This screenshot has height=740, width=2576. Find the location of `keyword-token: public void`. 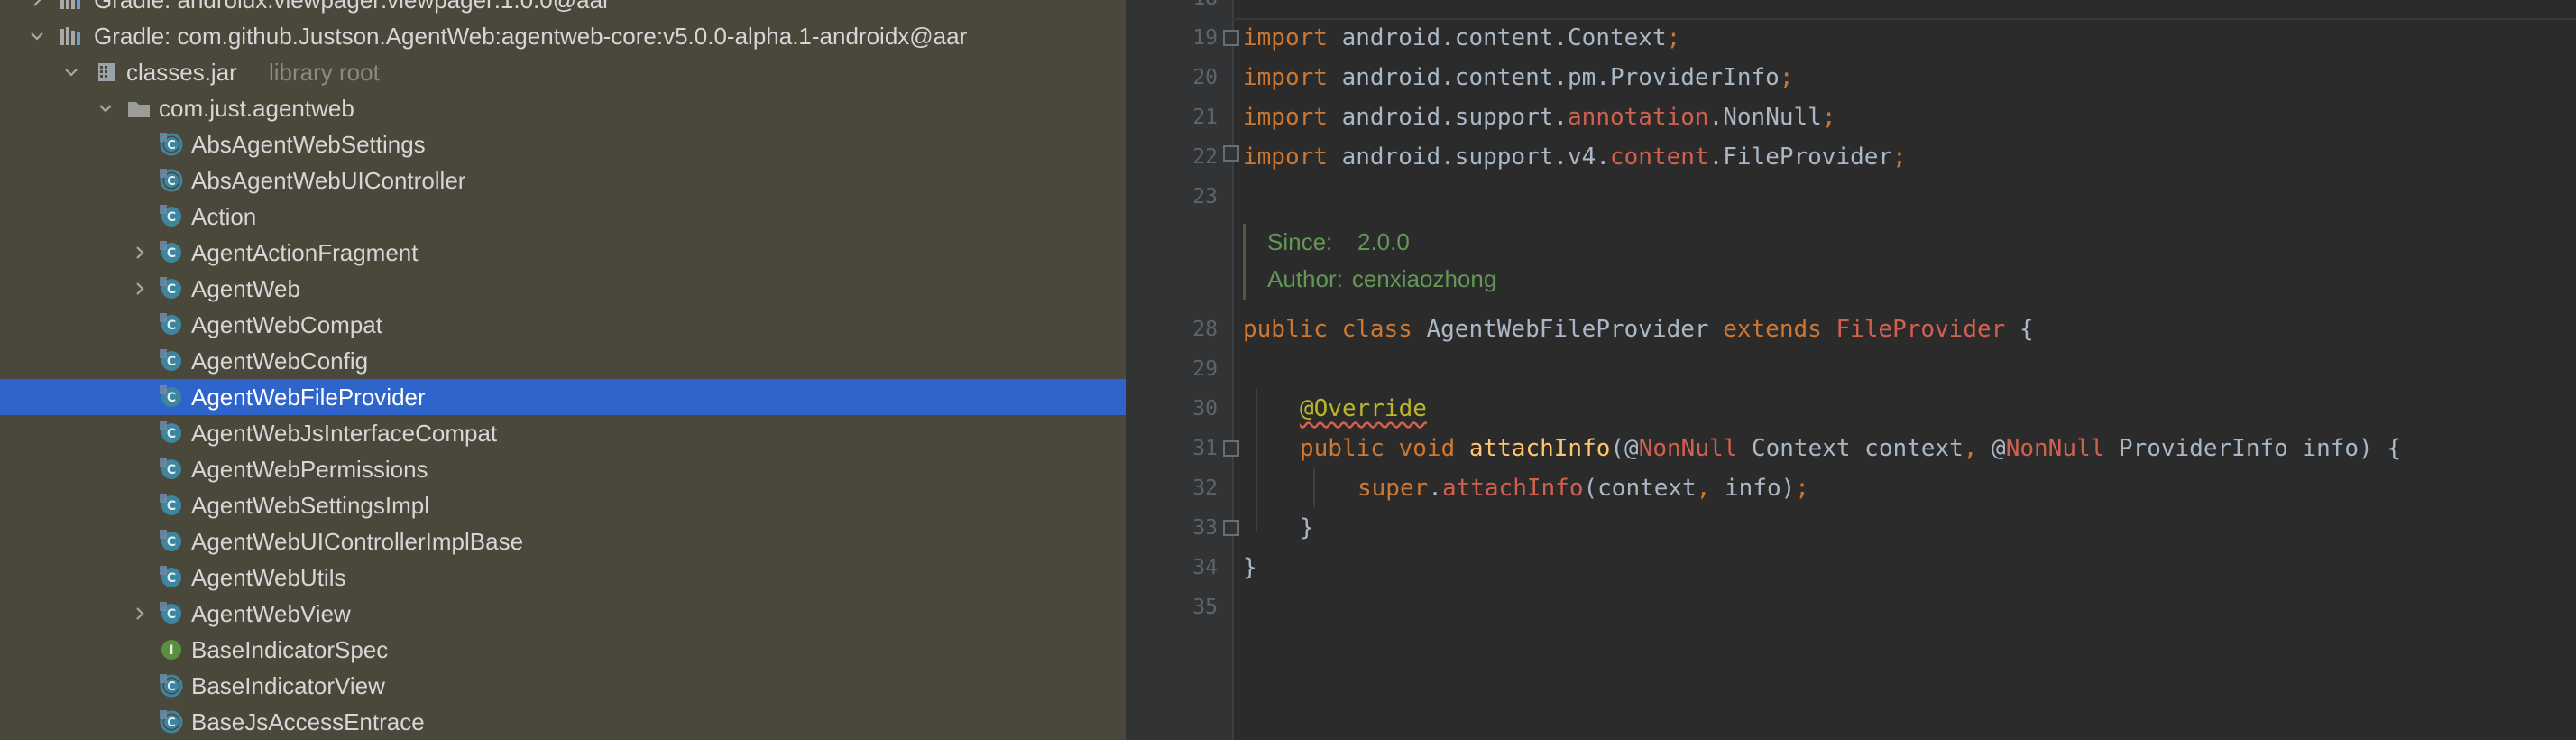

keyword-token: public void is located at coordinates (1378, 449).